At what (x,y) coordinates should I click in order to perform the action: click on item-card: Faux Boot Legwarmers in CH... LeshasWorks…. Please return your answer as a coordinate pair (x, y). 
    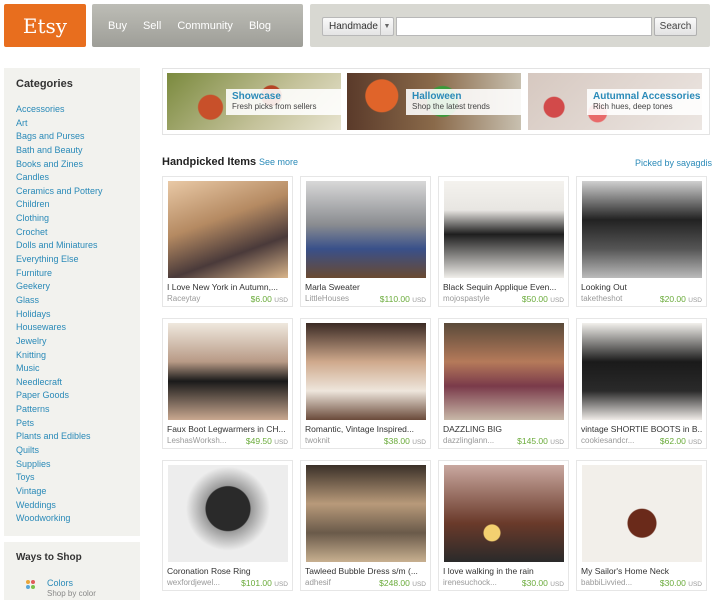
    Looking at the image, I should click on (227, 383).